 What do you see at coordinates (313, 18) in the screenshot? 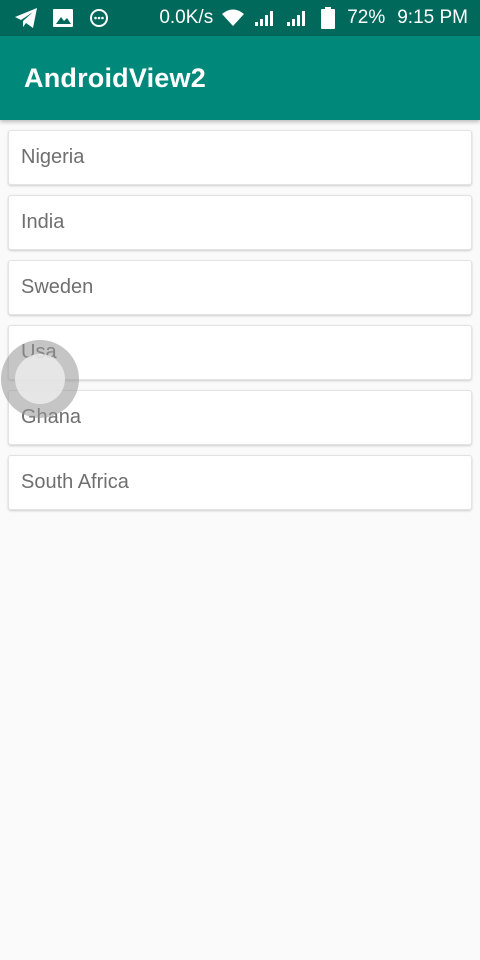
I see `status-right-group: 0.0K/s 72% 9:15 PM` at bounding box center [313, 18].